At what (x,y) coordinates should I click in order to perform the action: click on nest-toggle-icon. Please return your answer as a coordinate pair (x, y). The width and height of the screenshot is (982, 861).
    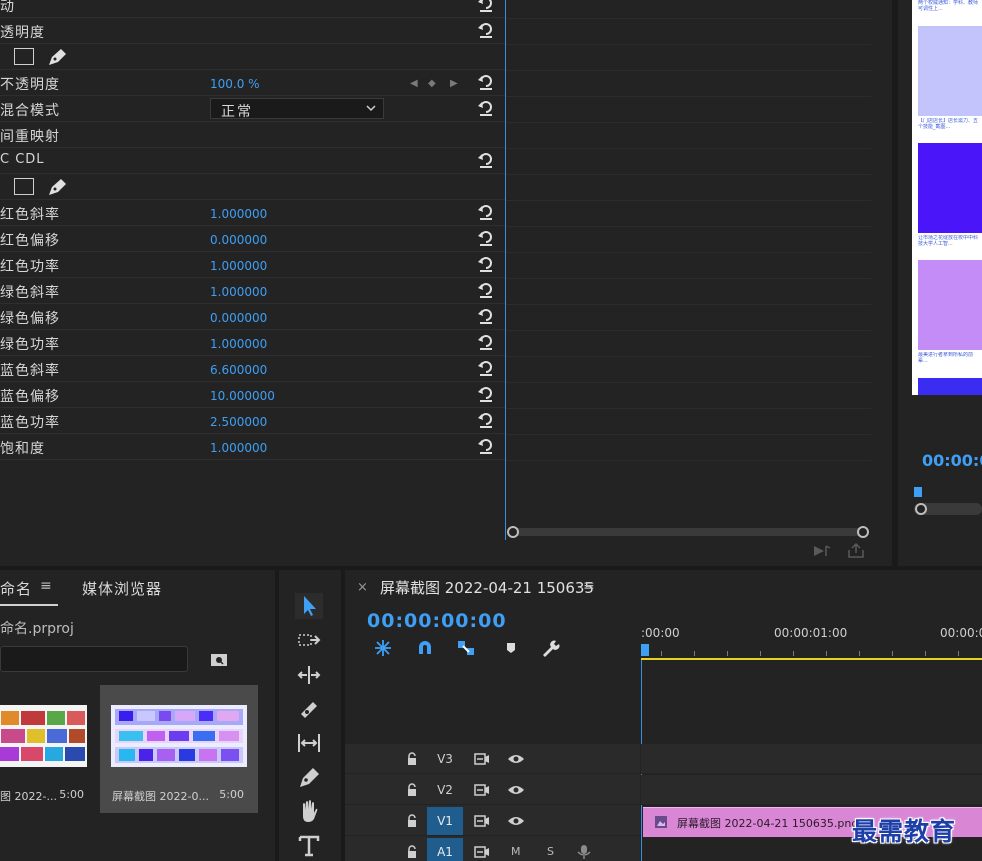
    Looking at the image, I should click on (383, 648).